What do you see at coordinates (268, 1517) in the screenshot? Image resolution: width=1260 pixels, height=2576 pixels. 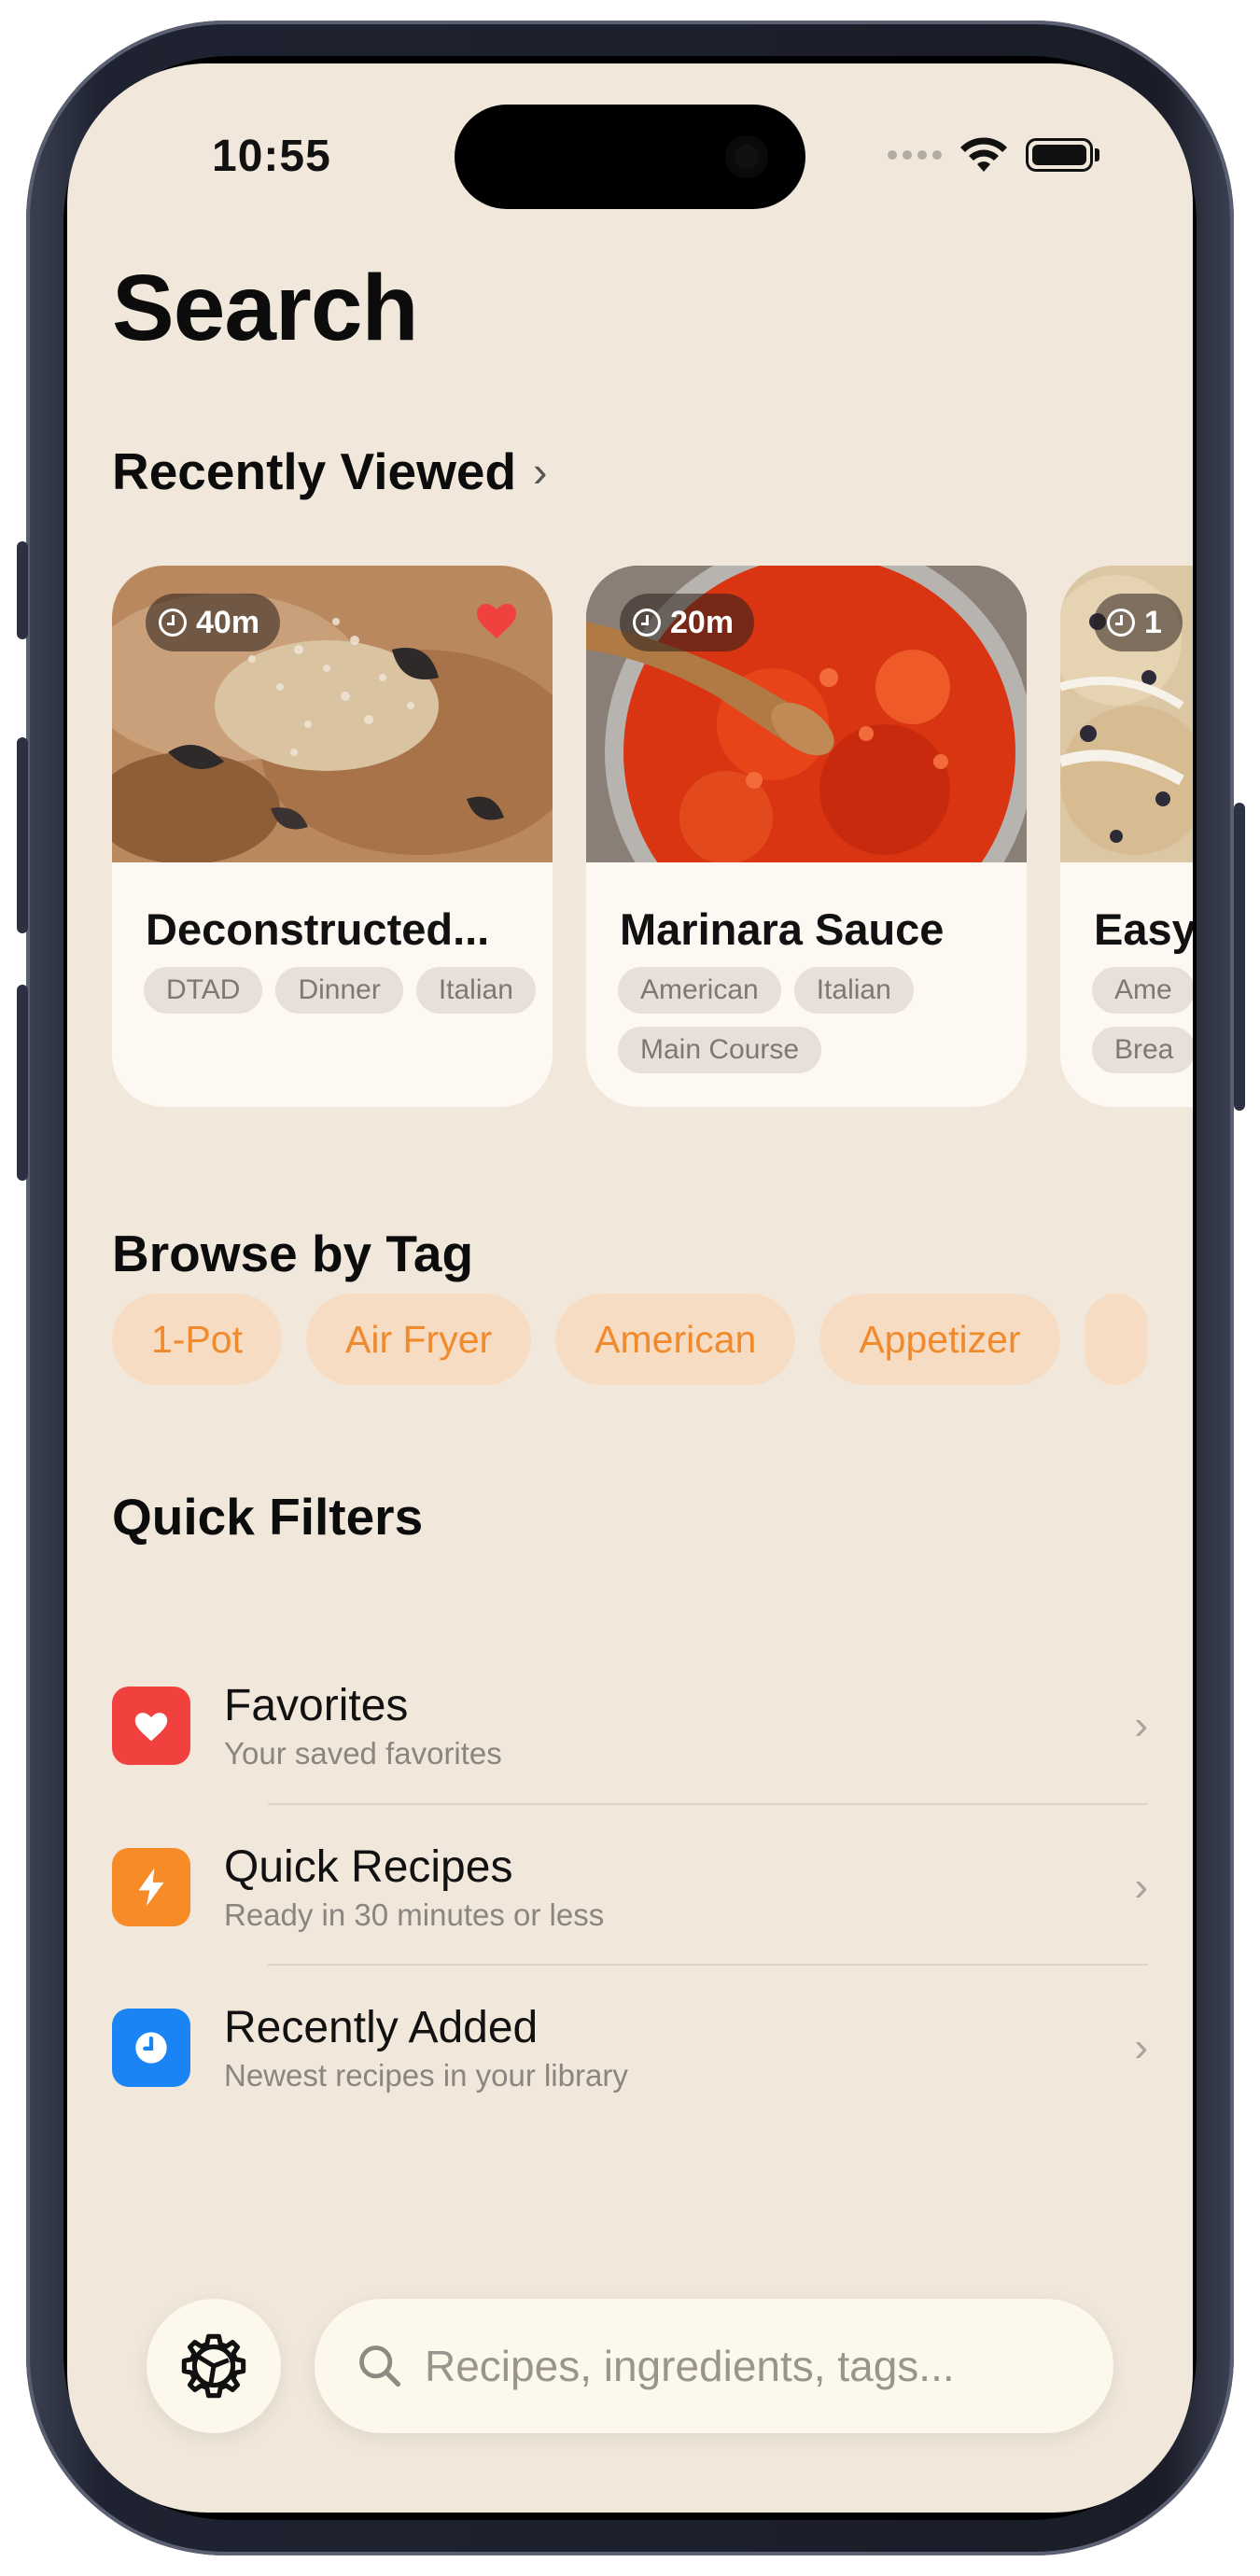 I see `quick-filters-heading: Quick Filters` at bounding box center [268, 1517].